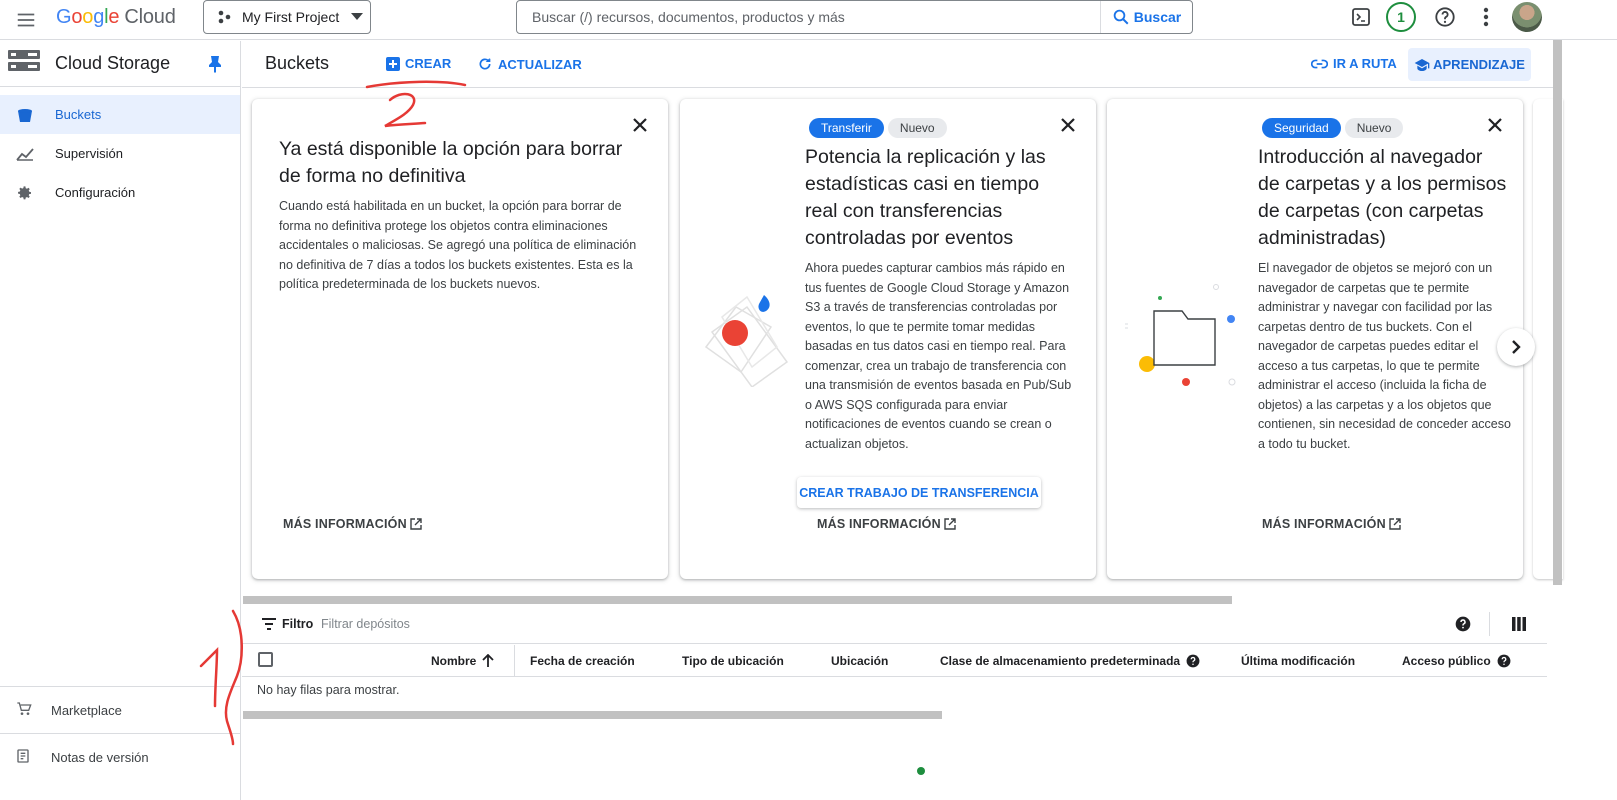  I want to click on sidebar-item-settings: Configuración, so click(120, 192).